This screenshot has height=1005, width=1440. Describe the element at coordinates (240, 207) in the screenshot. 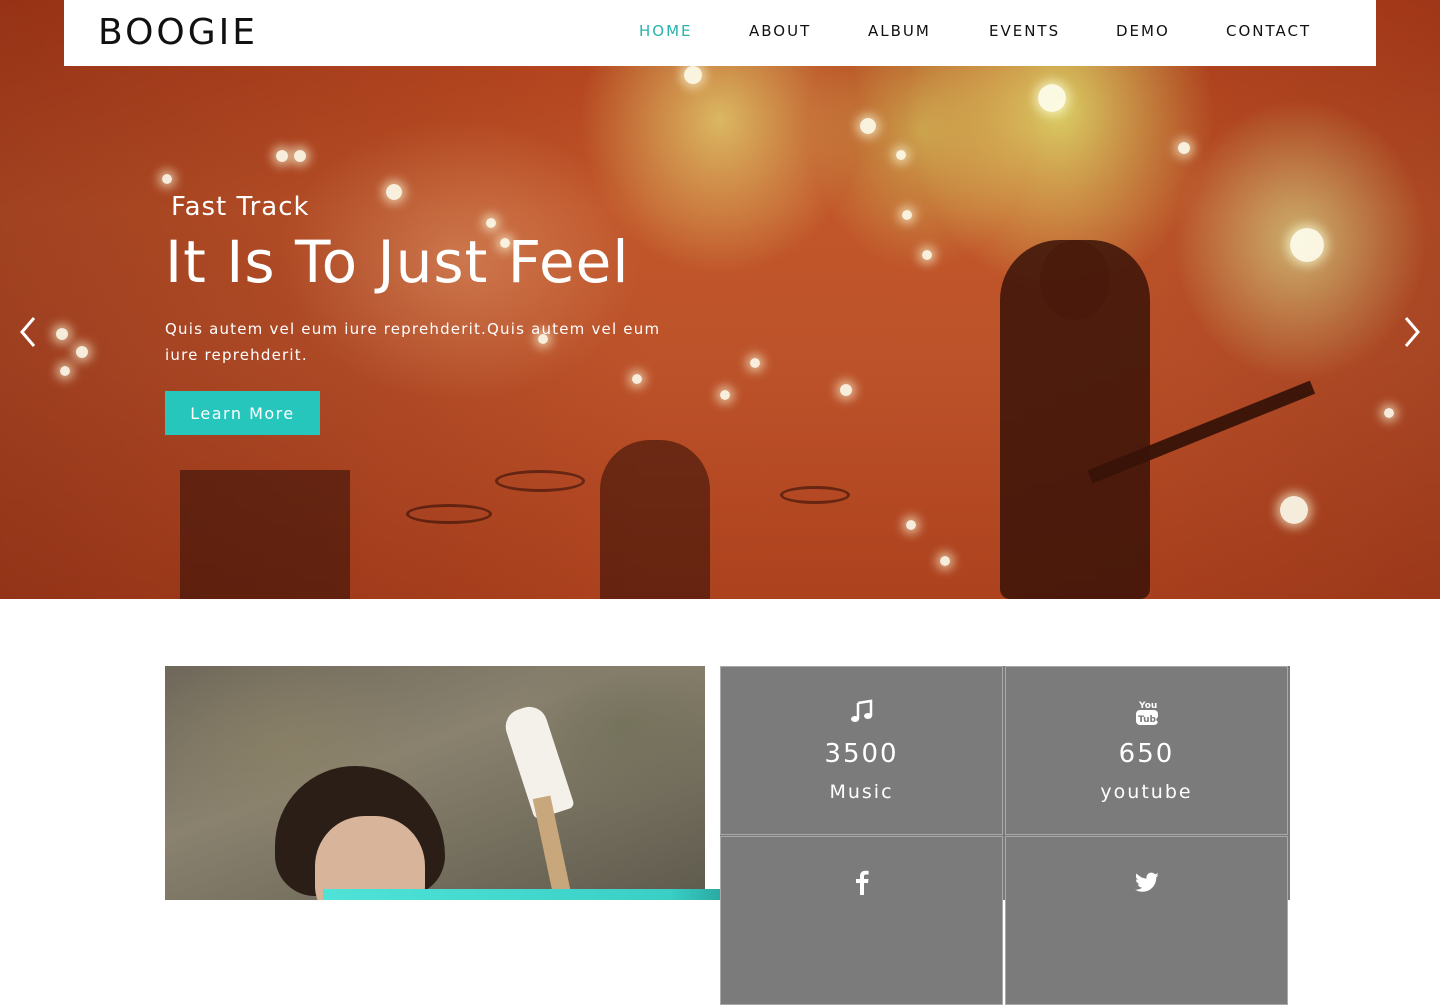

I see `hero-subtitle: Fast Track` at that location.